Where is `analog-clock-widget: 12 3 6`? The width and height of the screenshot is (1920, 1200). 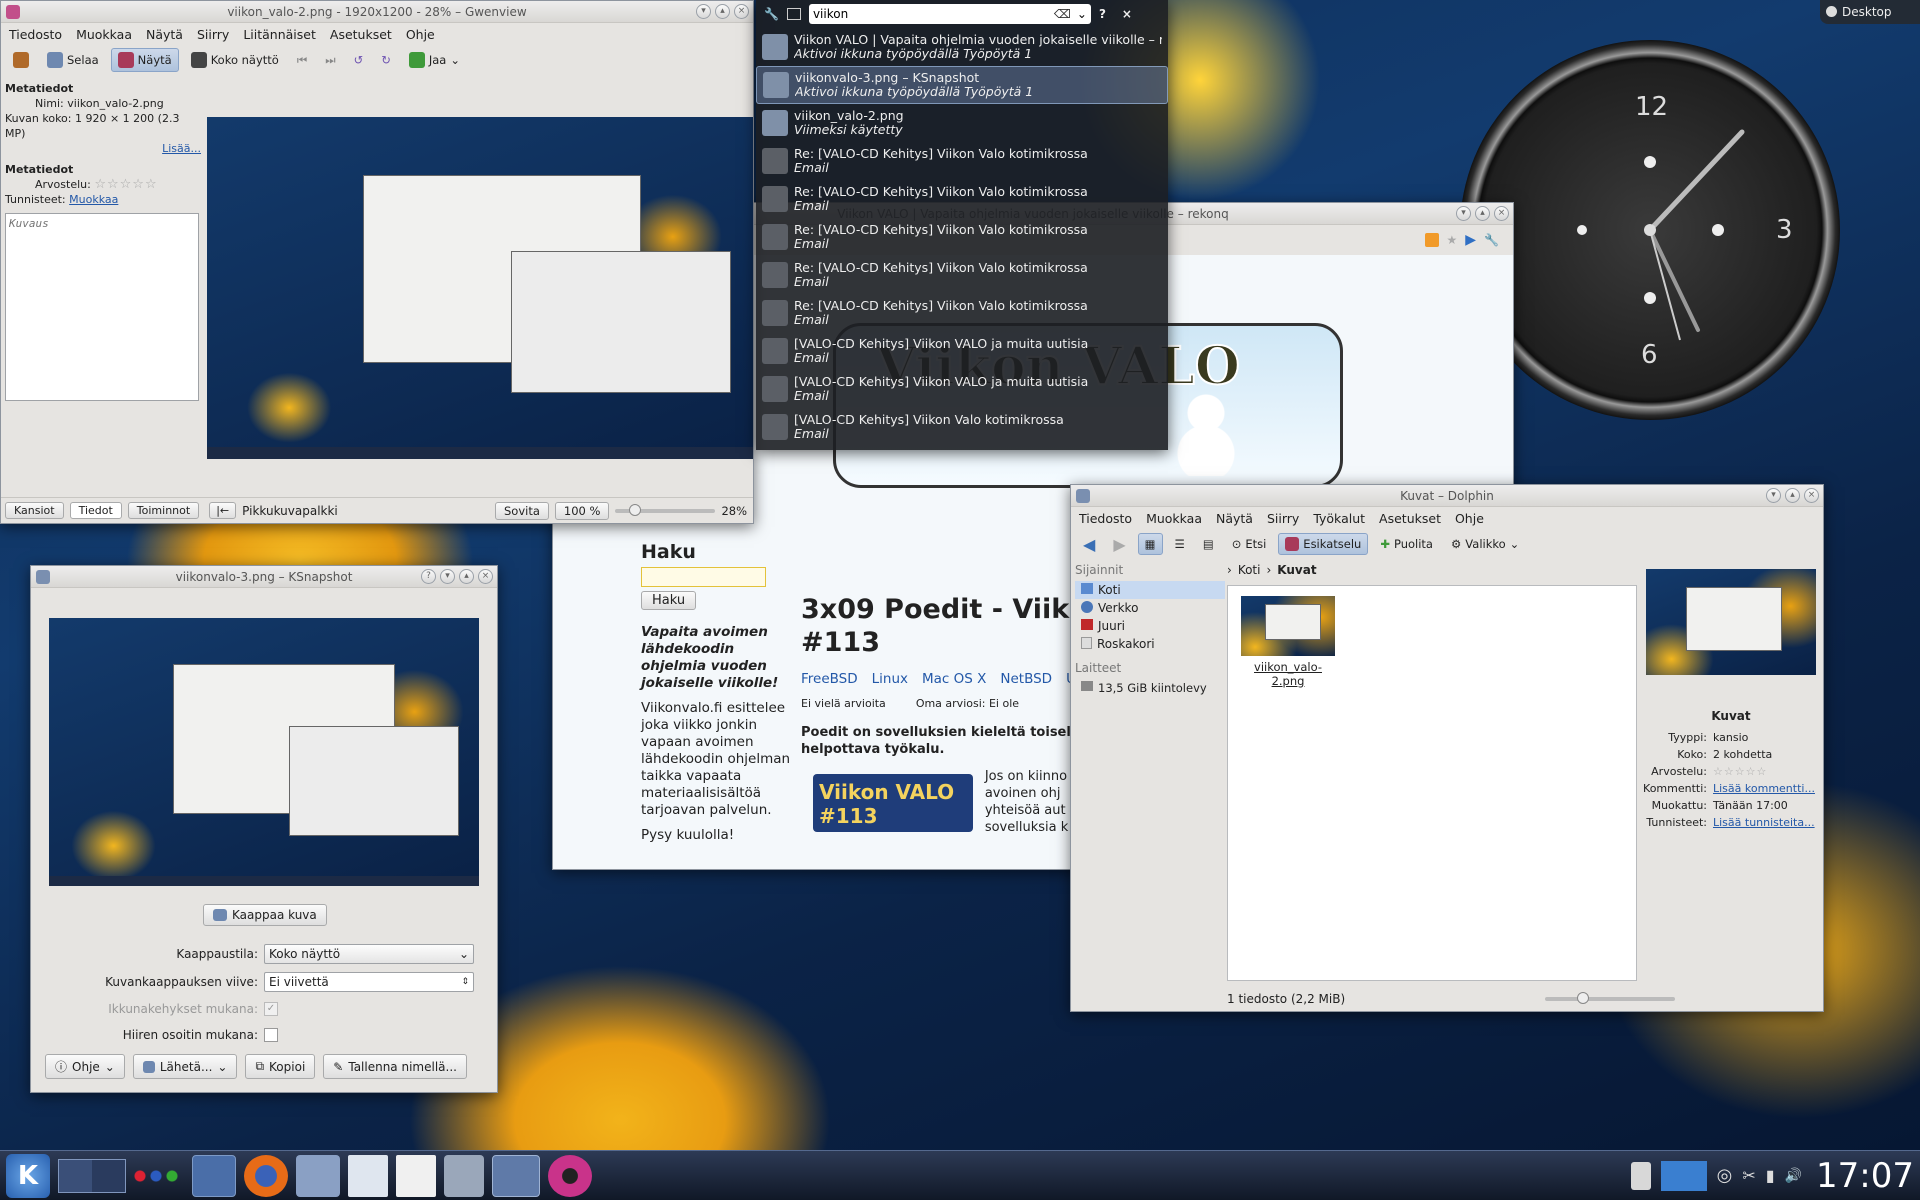 analog-clock-widget: 12 3 6 is located at coordinates (1650, 230).